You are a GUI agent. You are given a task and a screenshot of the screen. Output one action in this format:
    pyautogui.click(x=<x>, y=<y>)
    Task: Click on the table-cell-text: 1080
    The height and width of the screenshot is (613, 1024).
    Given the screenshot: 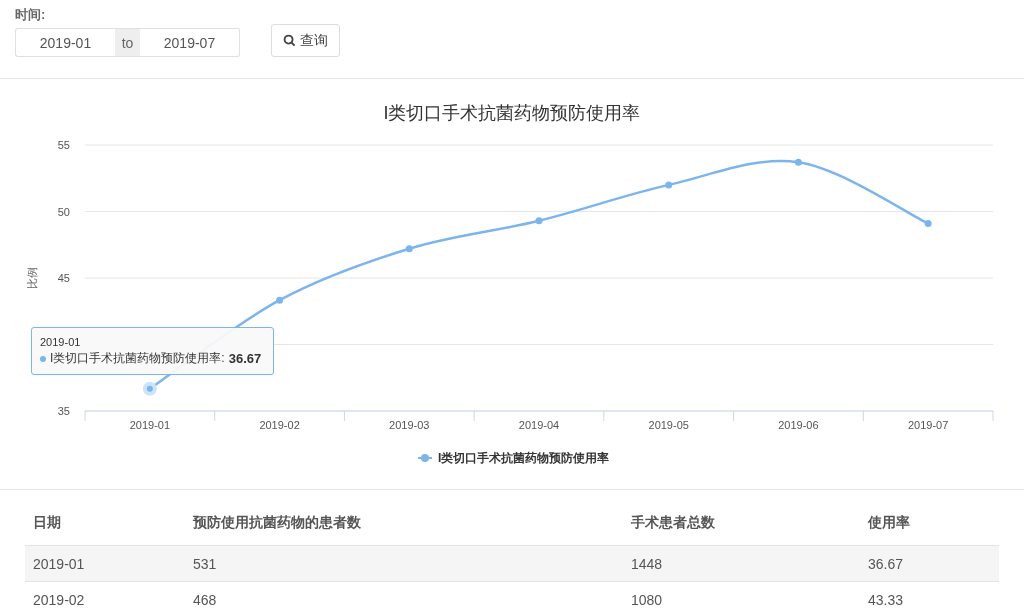 What is the action you would take?
    pyautogui.click(x=647, y=599)
    